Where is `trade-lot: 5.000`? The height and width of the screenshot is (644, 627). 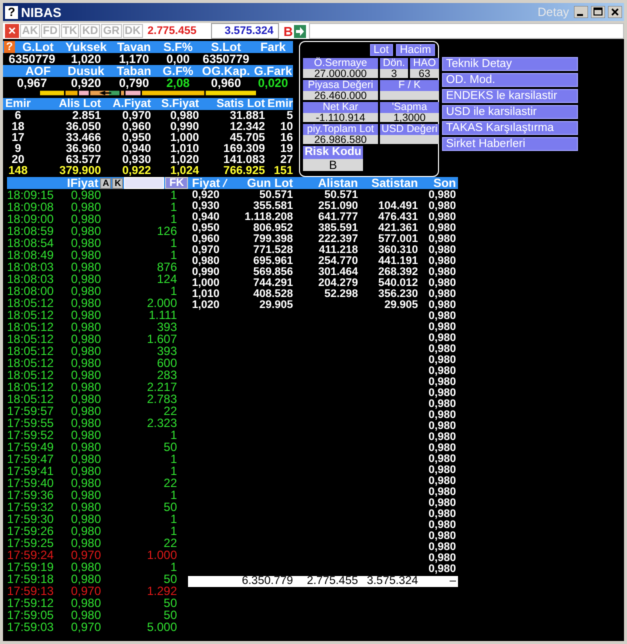
trade-lot: 5.000 is located at coordinates (161, 627).